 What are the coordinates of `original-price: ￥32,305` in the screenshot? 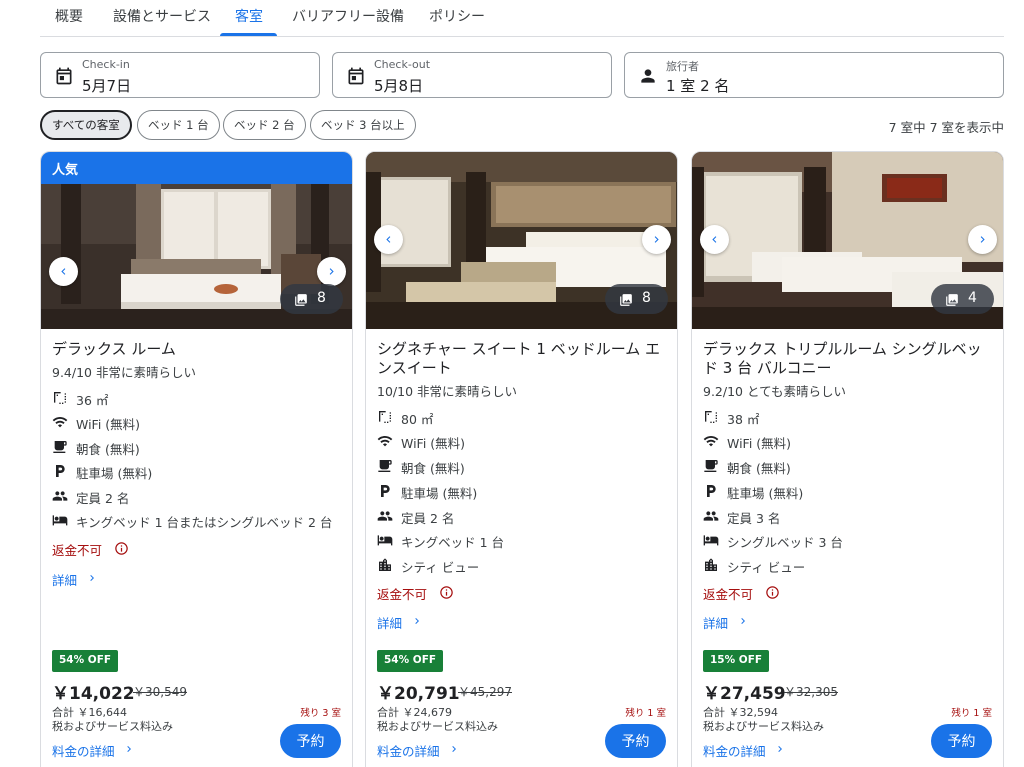 It's located at (811, 692).